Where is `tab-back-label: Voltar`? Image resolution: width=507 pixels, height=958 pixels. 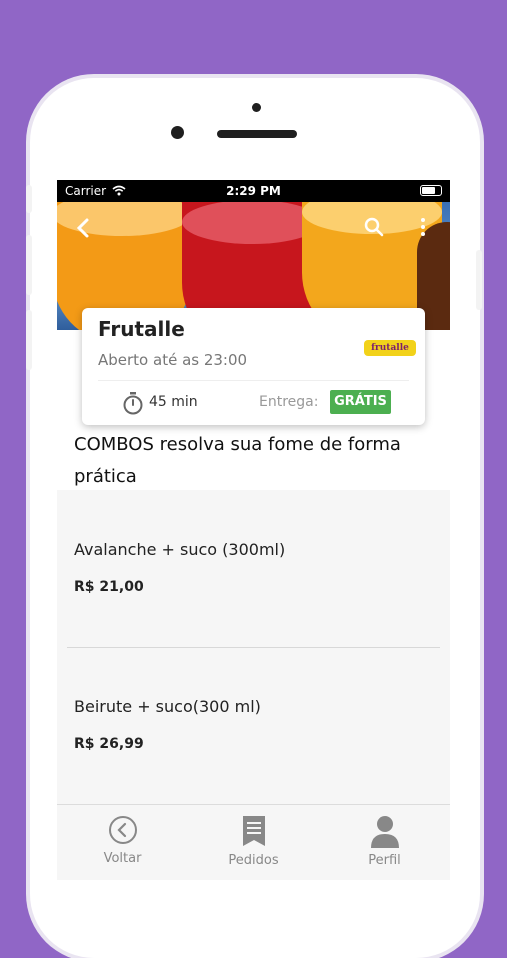
tab-back-label: Voltar is located at coordinates (122, 858).